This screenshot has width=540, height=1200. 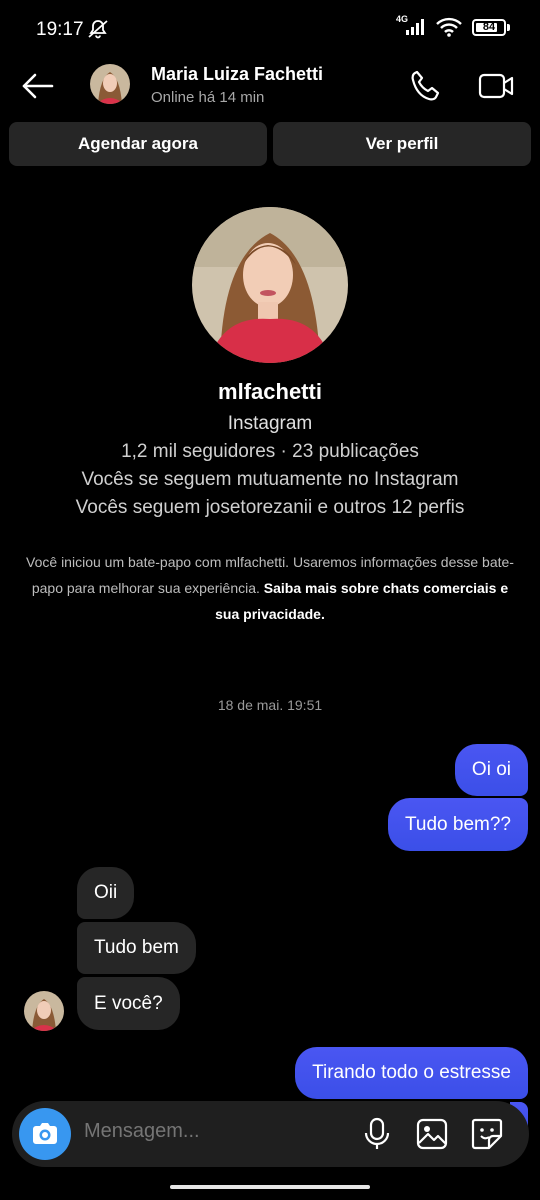 What do you see at coordinates (411, 1073) in the screenshot?
I see `message-bubble-outgoing: Tirando todo o estresse` at bounding box center [411, 1073].